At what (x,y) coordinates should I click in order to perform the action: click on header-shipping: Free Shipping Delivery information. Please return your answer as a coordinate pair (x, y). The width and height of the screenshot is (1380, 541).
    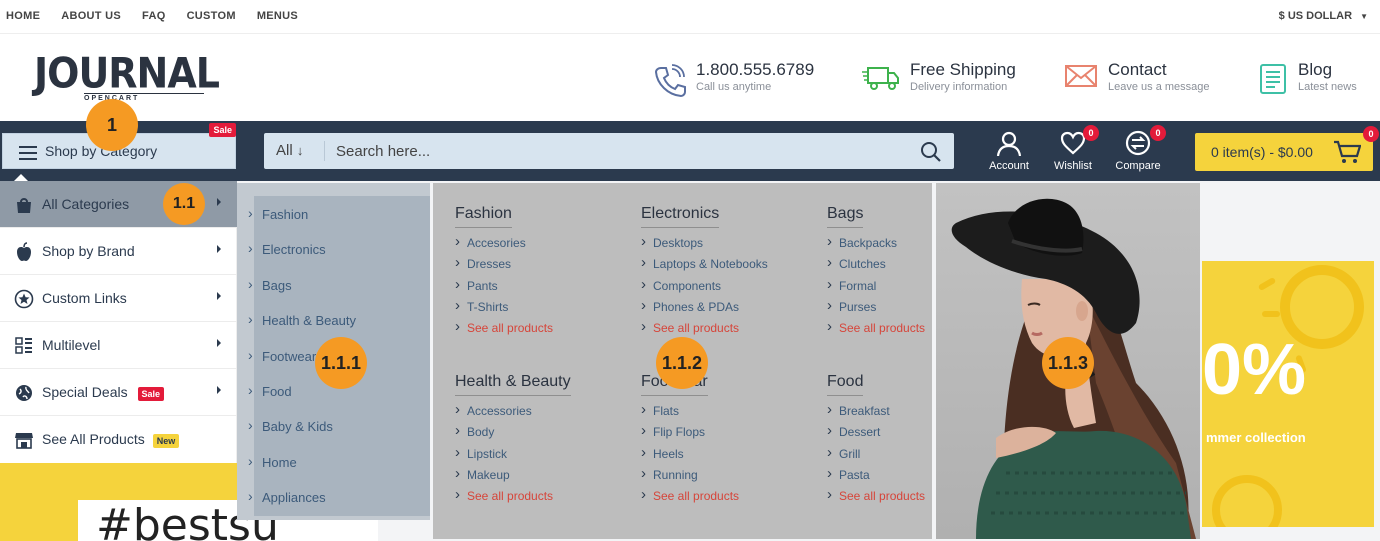
    Looking at the image, I should click on (939, 77).